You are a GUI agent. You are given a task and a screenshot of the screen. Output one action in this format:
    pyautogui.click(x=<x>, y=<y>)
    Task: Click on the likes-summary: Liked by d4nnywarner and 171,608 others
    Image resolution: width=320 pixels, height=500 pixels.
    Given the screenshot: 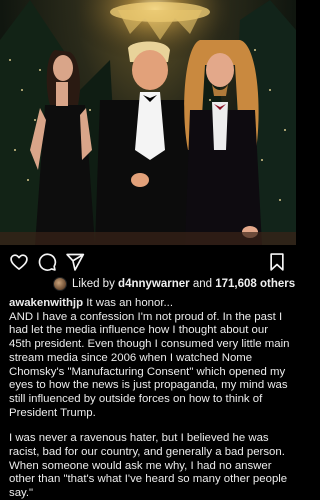 What is the action you would take?
    pyautogui.click(x=148, y=285)
    